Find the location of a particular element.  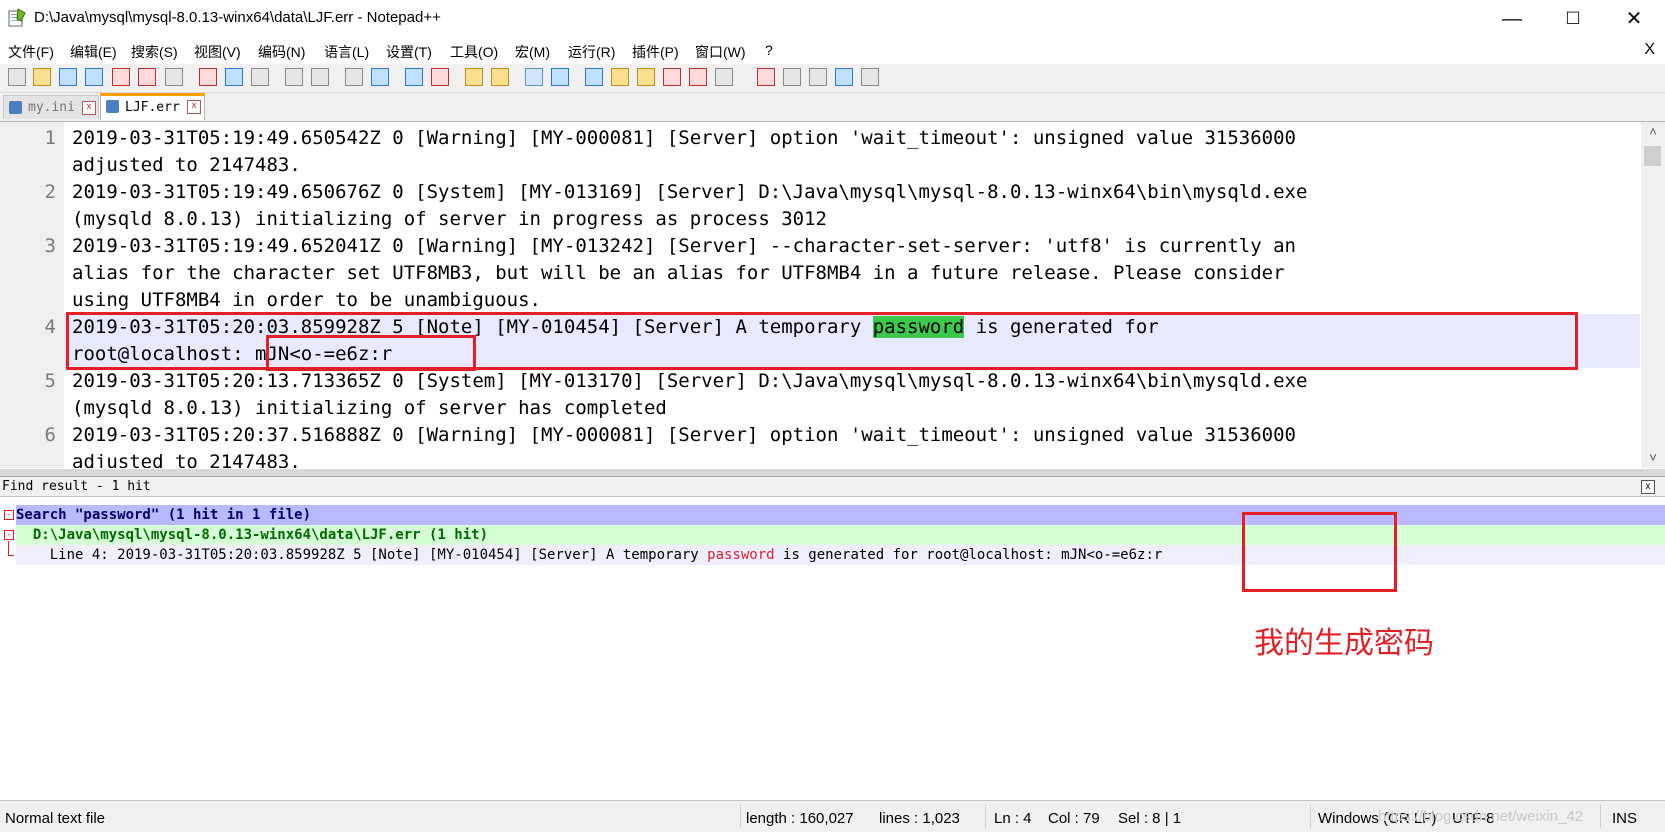

save-icon is located at coordinates (68, 77).